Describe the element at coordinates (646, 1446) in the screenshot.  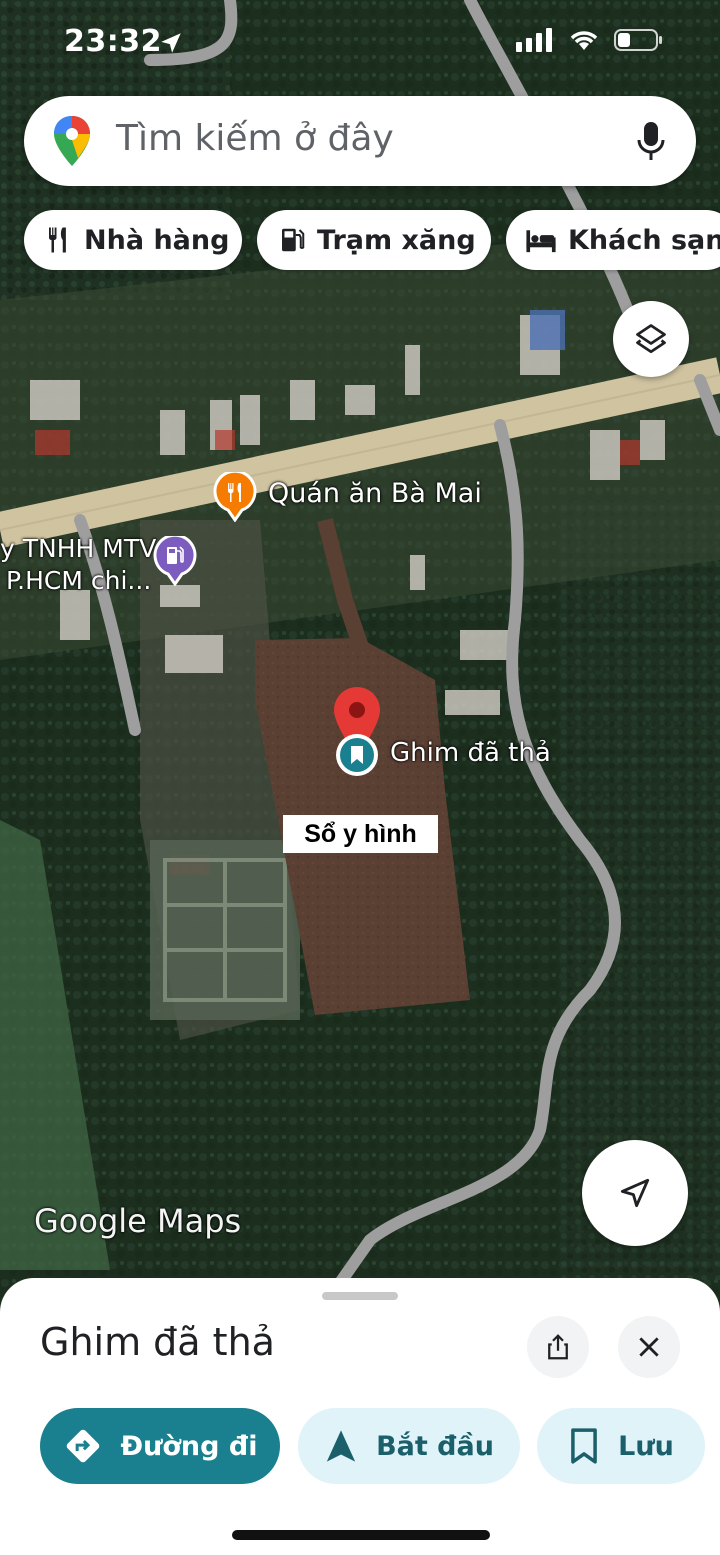
I see `save-label: Lưu` at that location.